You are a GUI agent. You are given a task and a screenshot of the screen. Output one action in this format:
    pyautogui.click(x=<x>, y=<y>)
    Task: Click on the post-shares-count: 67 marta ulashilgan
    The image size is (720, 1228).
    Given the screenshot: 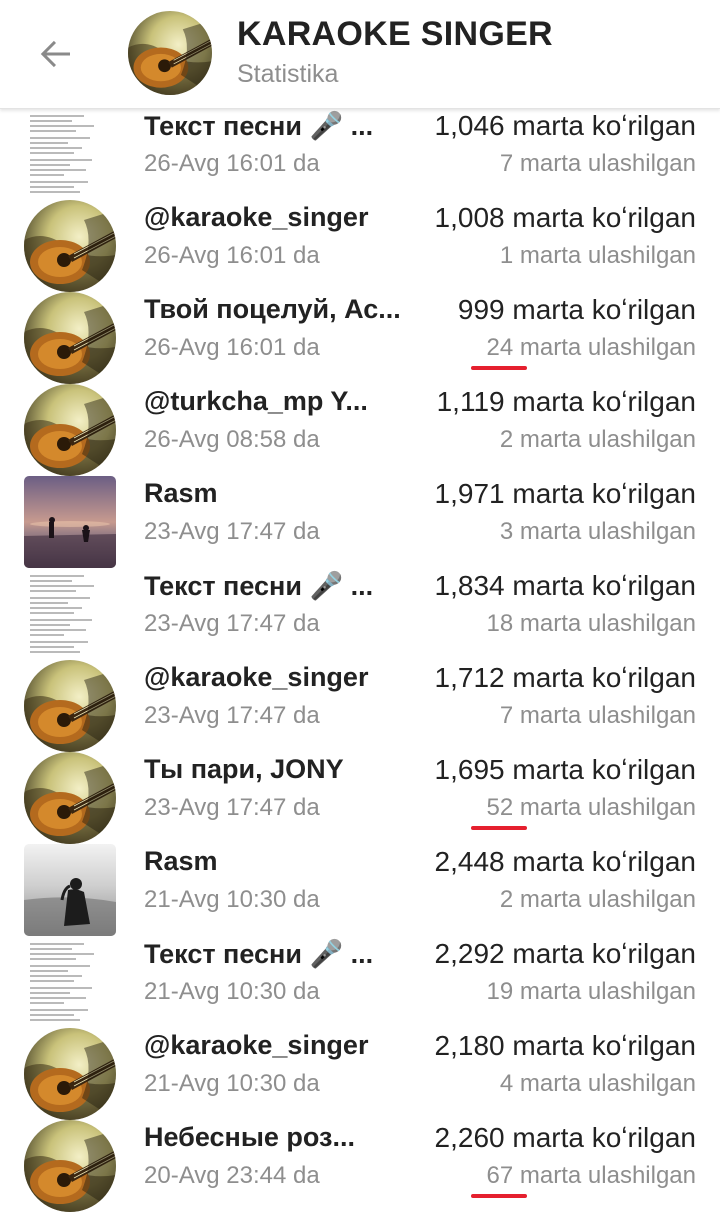 What is the action you would take?
    pyautogui.click(x=591, y=1175)
    